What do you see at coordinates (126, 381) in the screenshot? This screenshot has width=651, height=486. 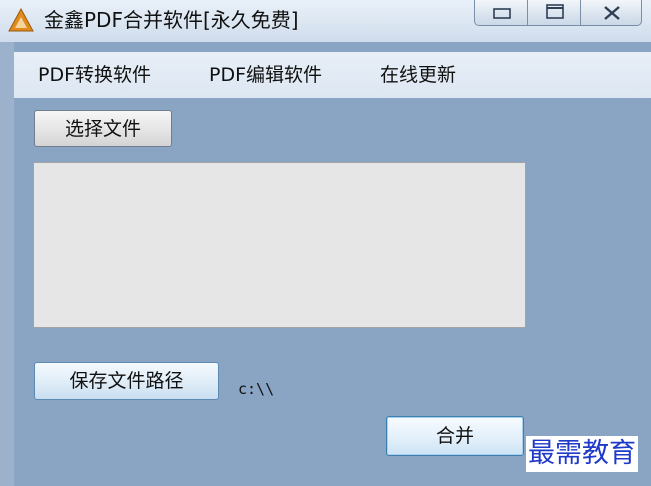 I see `save-path-button: 保存文件路径` at bounding box center [126, 381].